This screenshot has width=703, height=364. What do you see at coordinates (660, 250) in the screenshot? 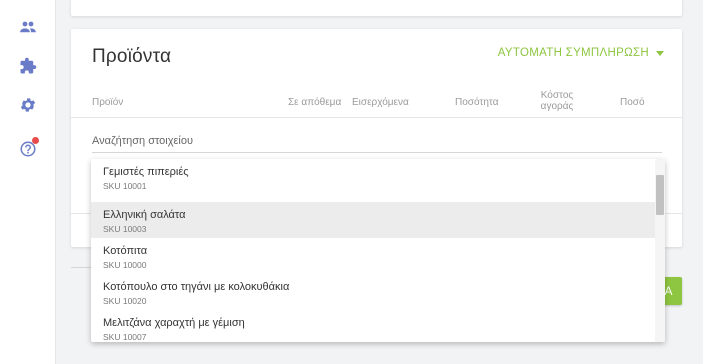
I see `scrollbar-track` at bounding box center [660, 250].